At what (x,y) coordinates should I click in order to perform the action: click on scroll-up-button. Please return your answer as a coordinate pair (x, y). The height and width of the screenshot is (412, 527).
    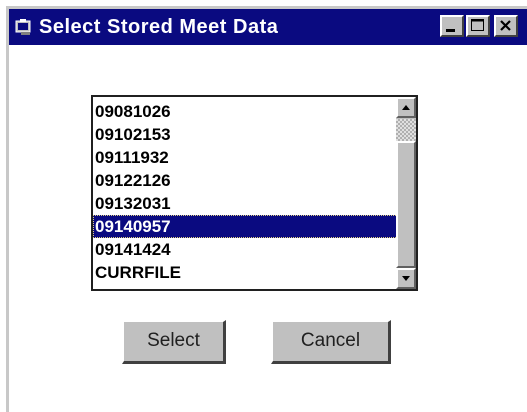
    Looking at the image, I should click on (406, 107).